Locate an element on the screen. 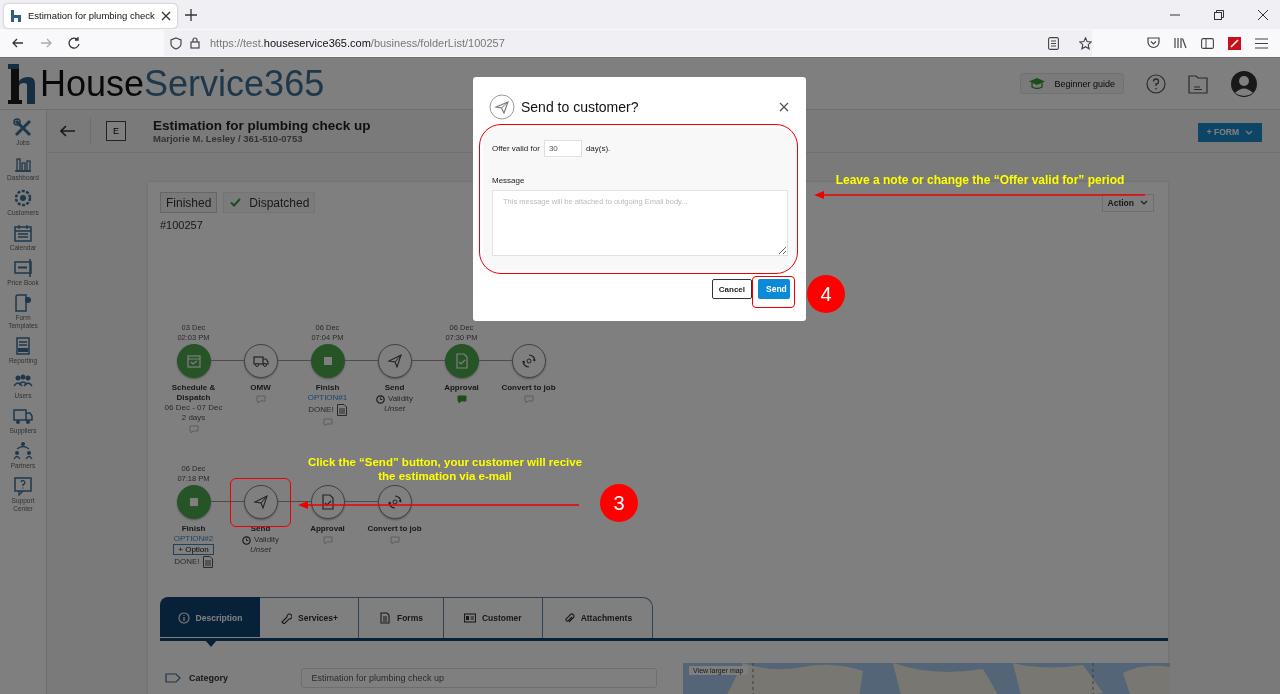  dialog-title: Send to customer? is located at coordinates (580, 107).